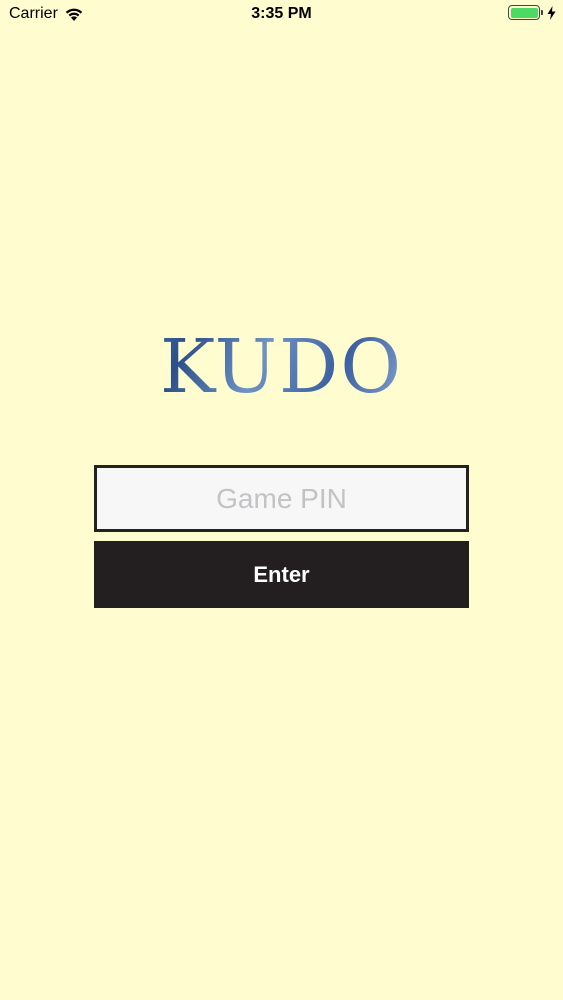 This screenshot has height=1000, width=563. I want to click on battery-indicator, so click(532, 12).